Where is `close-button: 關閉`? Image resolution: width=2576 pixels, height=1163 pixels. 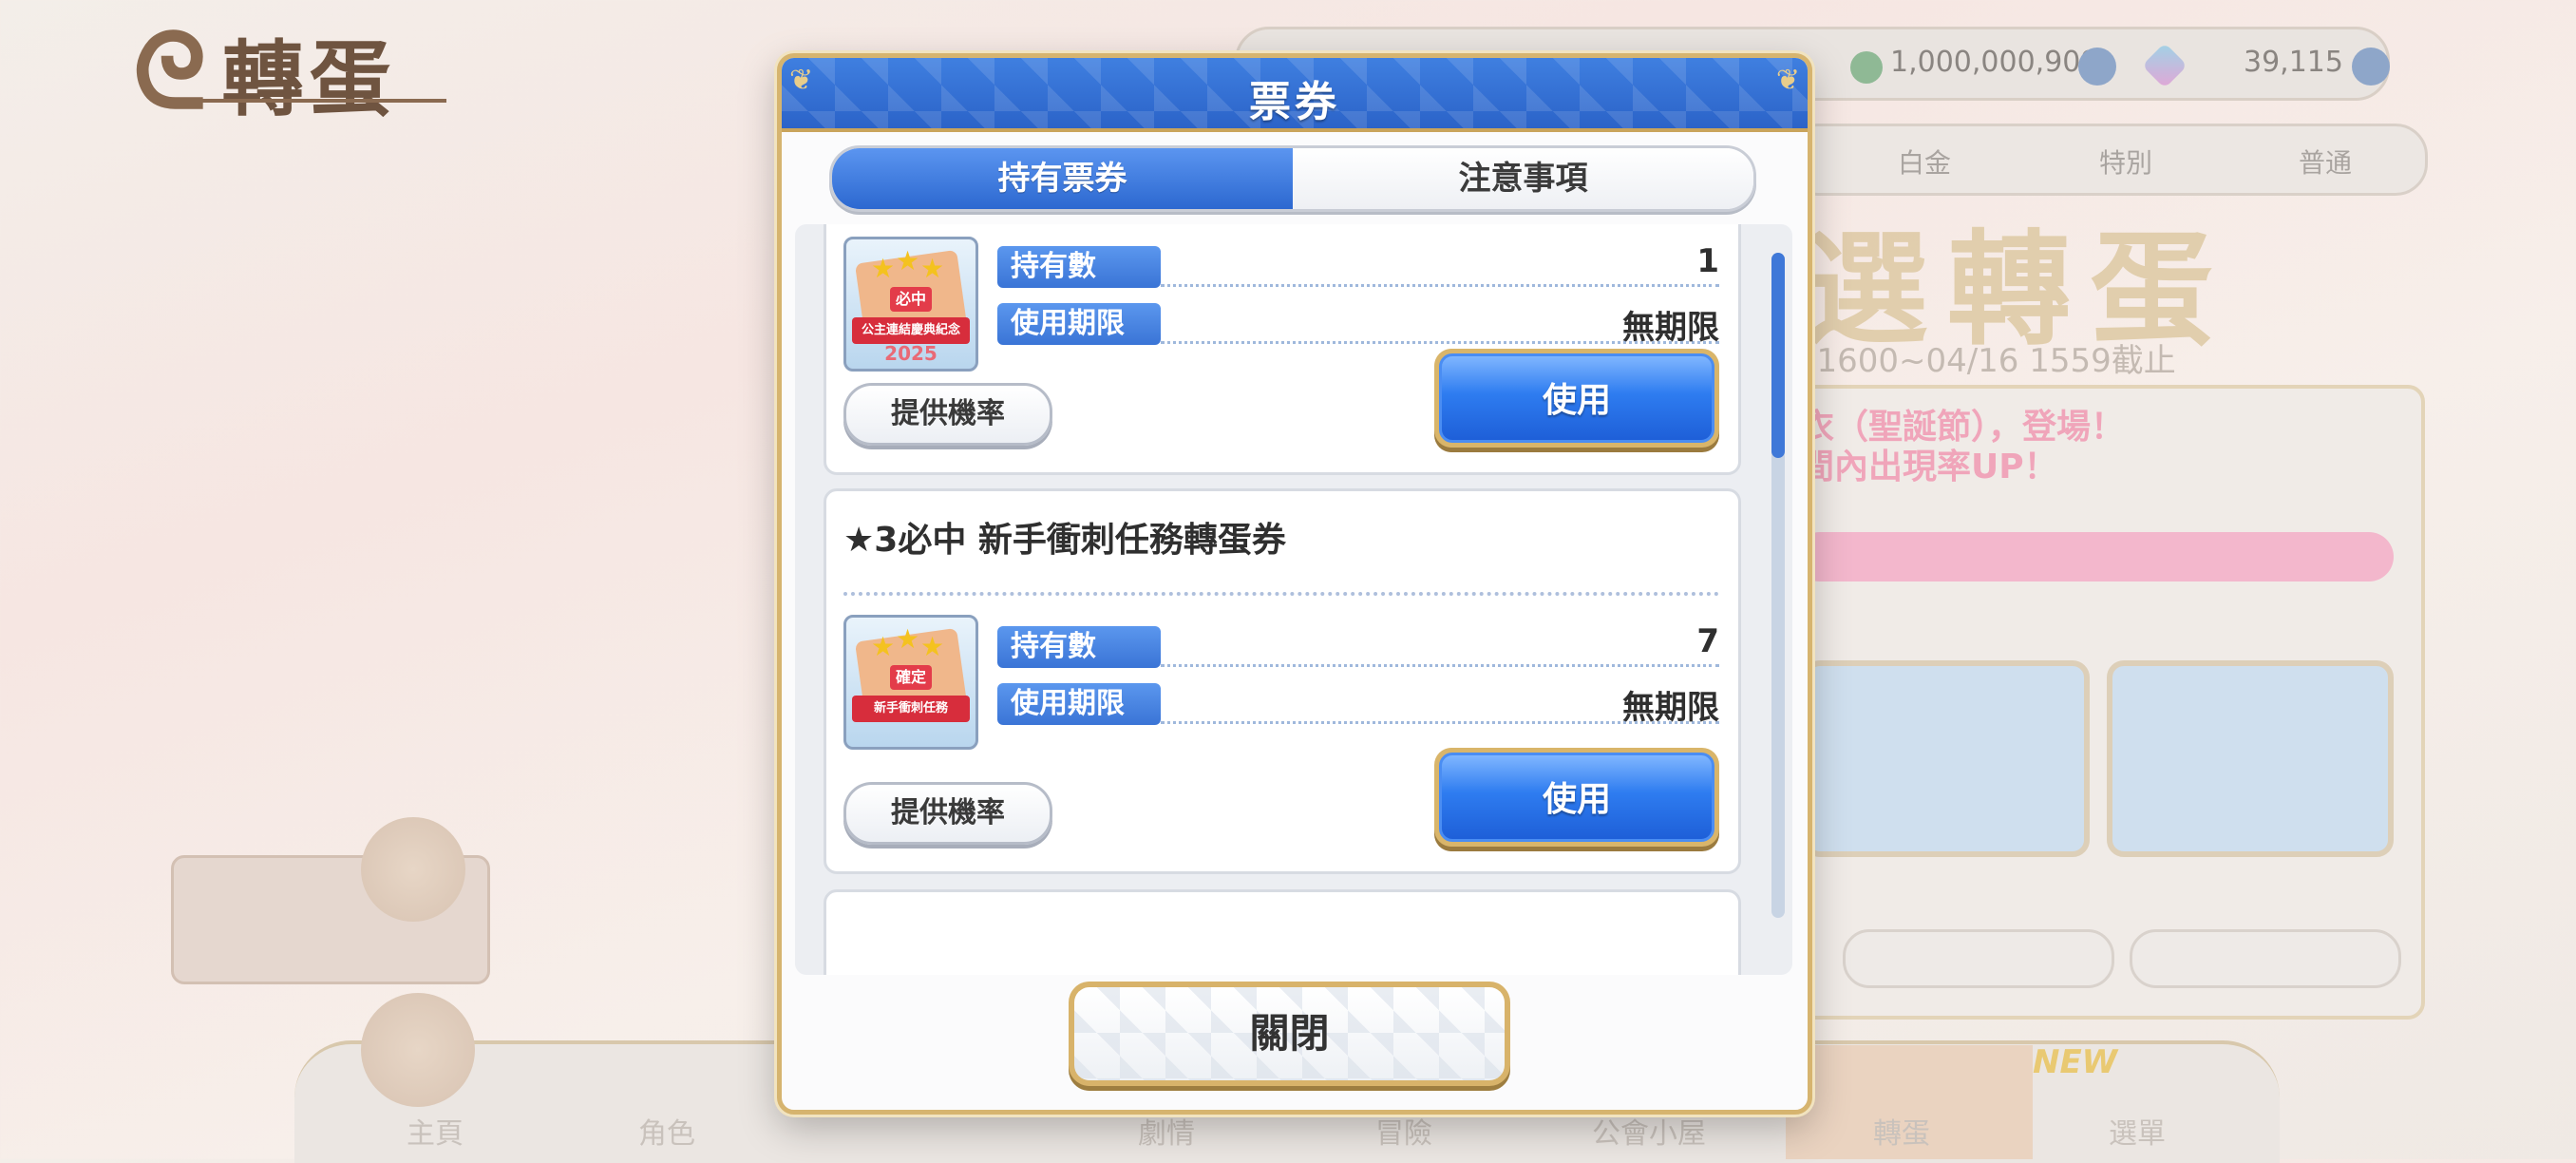 close-button: 關閉 is located at coordinates (1289, 1034).